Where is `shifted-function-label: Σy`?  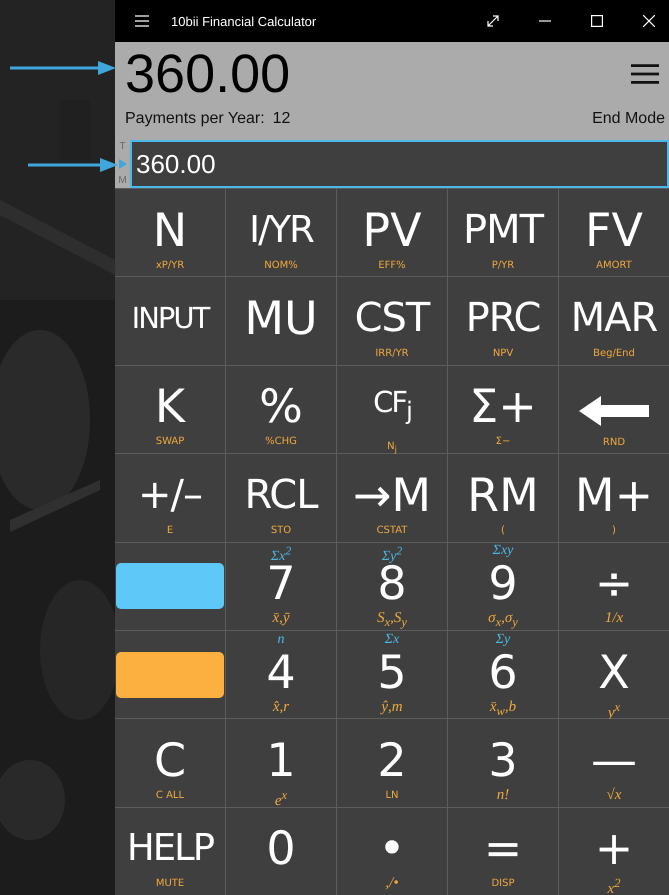 shifted-function-label: Σy is located at coordinates (503, 639).